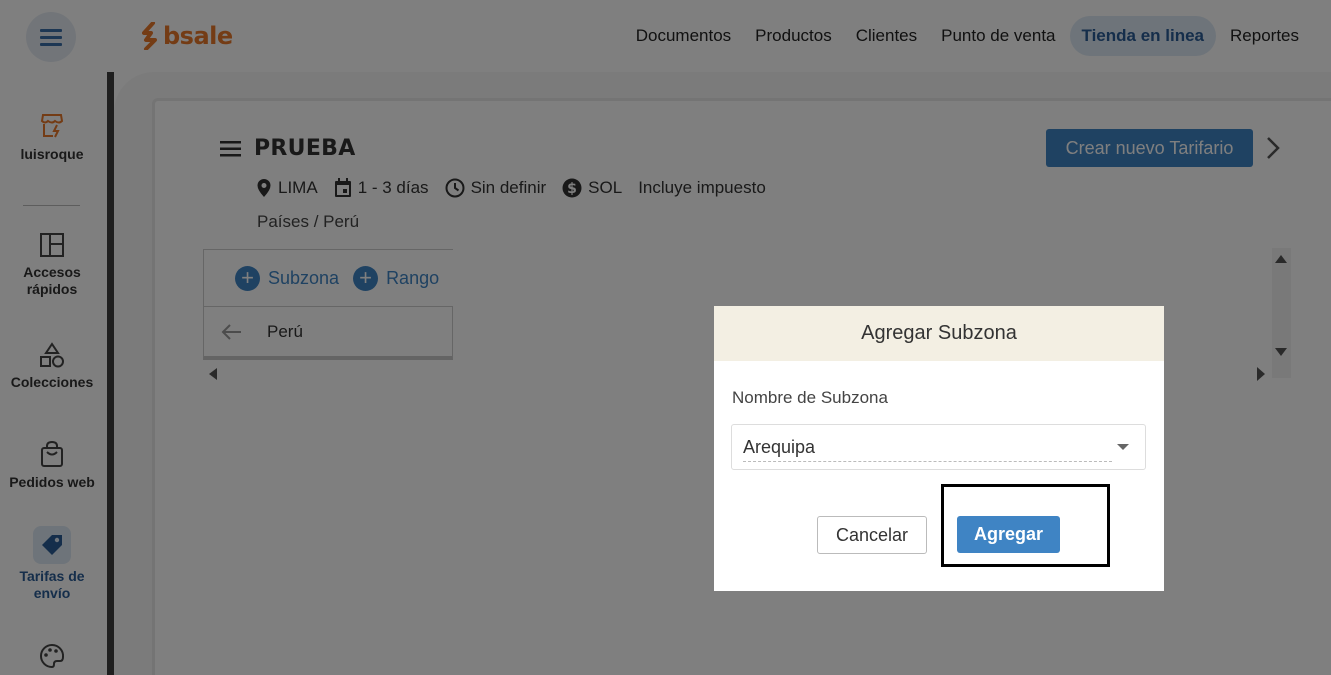  What do you see at coordinates (872, 535) in the screenshot?
I see `cancel-button: Cancelar` at bounding box center [872, 535].